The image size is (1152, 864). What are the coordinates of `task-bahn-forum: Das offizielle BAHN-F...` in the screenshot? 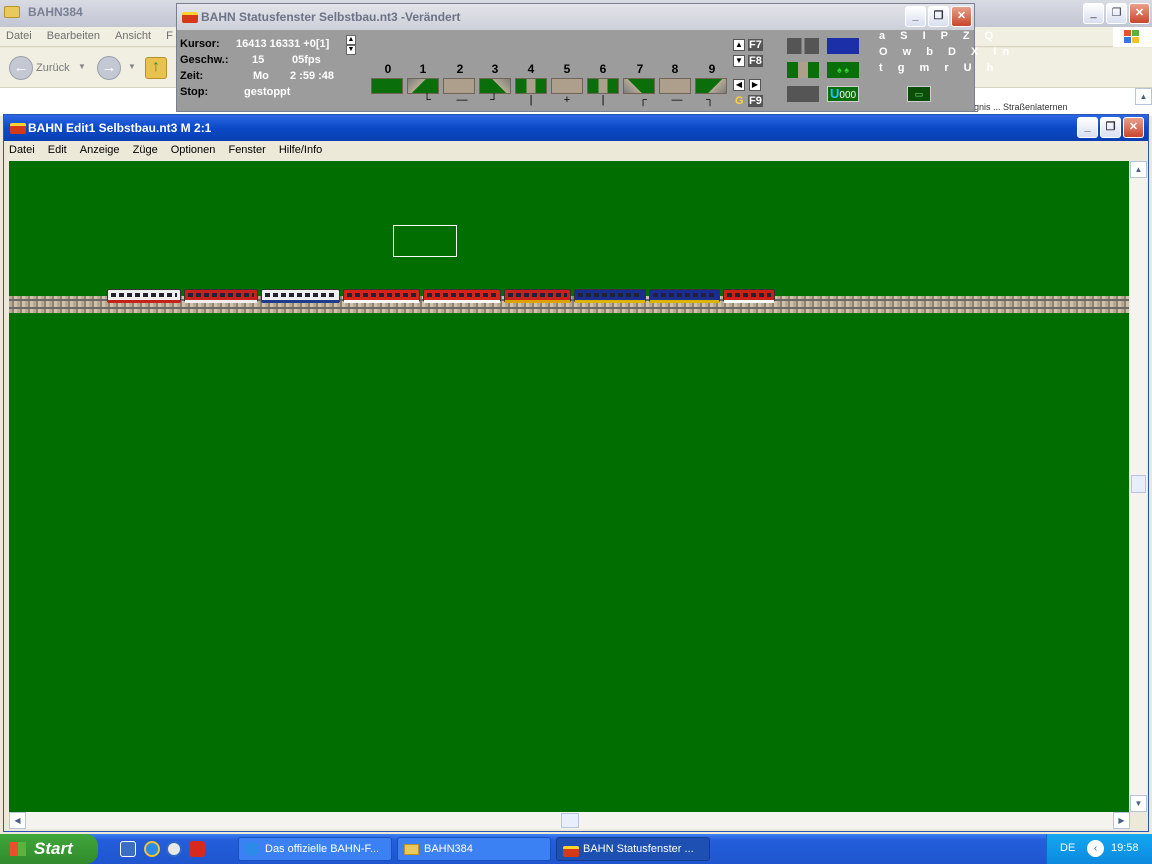 It's located at (315, 849).